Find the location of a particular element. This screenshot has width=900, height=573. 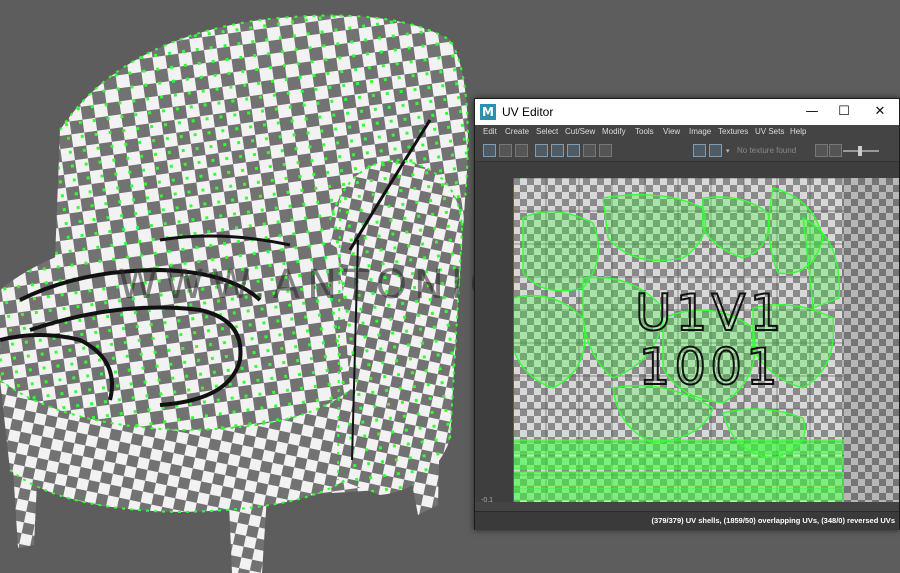

menu-edit: Edit is located at coordinates (490, 131).